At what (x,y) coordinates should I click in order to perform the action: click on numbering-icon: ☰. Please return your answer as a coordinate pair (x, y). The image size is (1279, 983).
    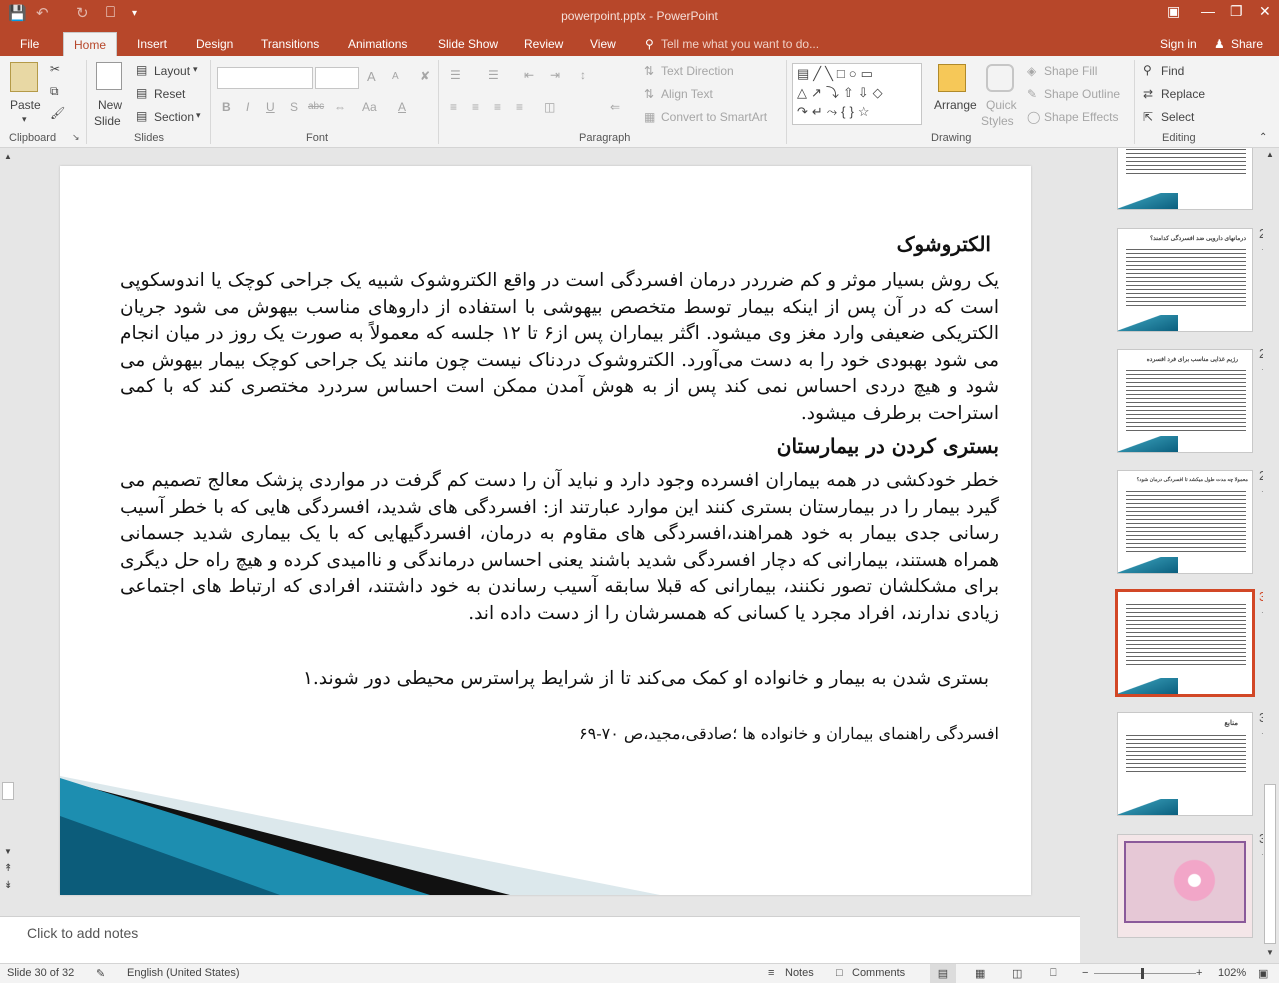
    Looking at the image, I should click on (493, 75).